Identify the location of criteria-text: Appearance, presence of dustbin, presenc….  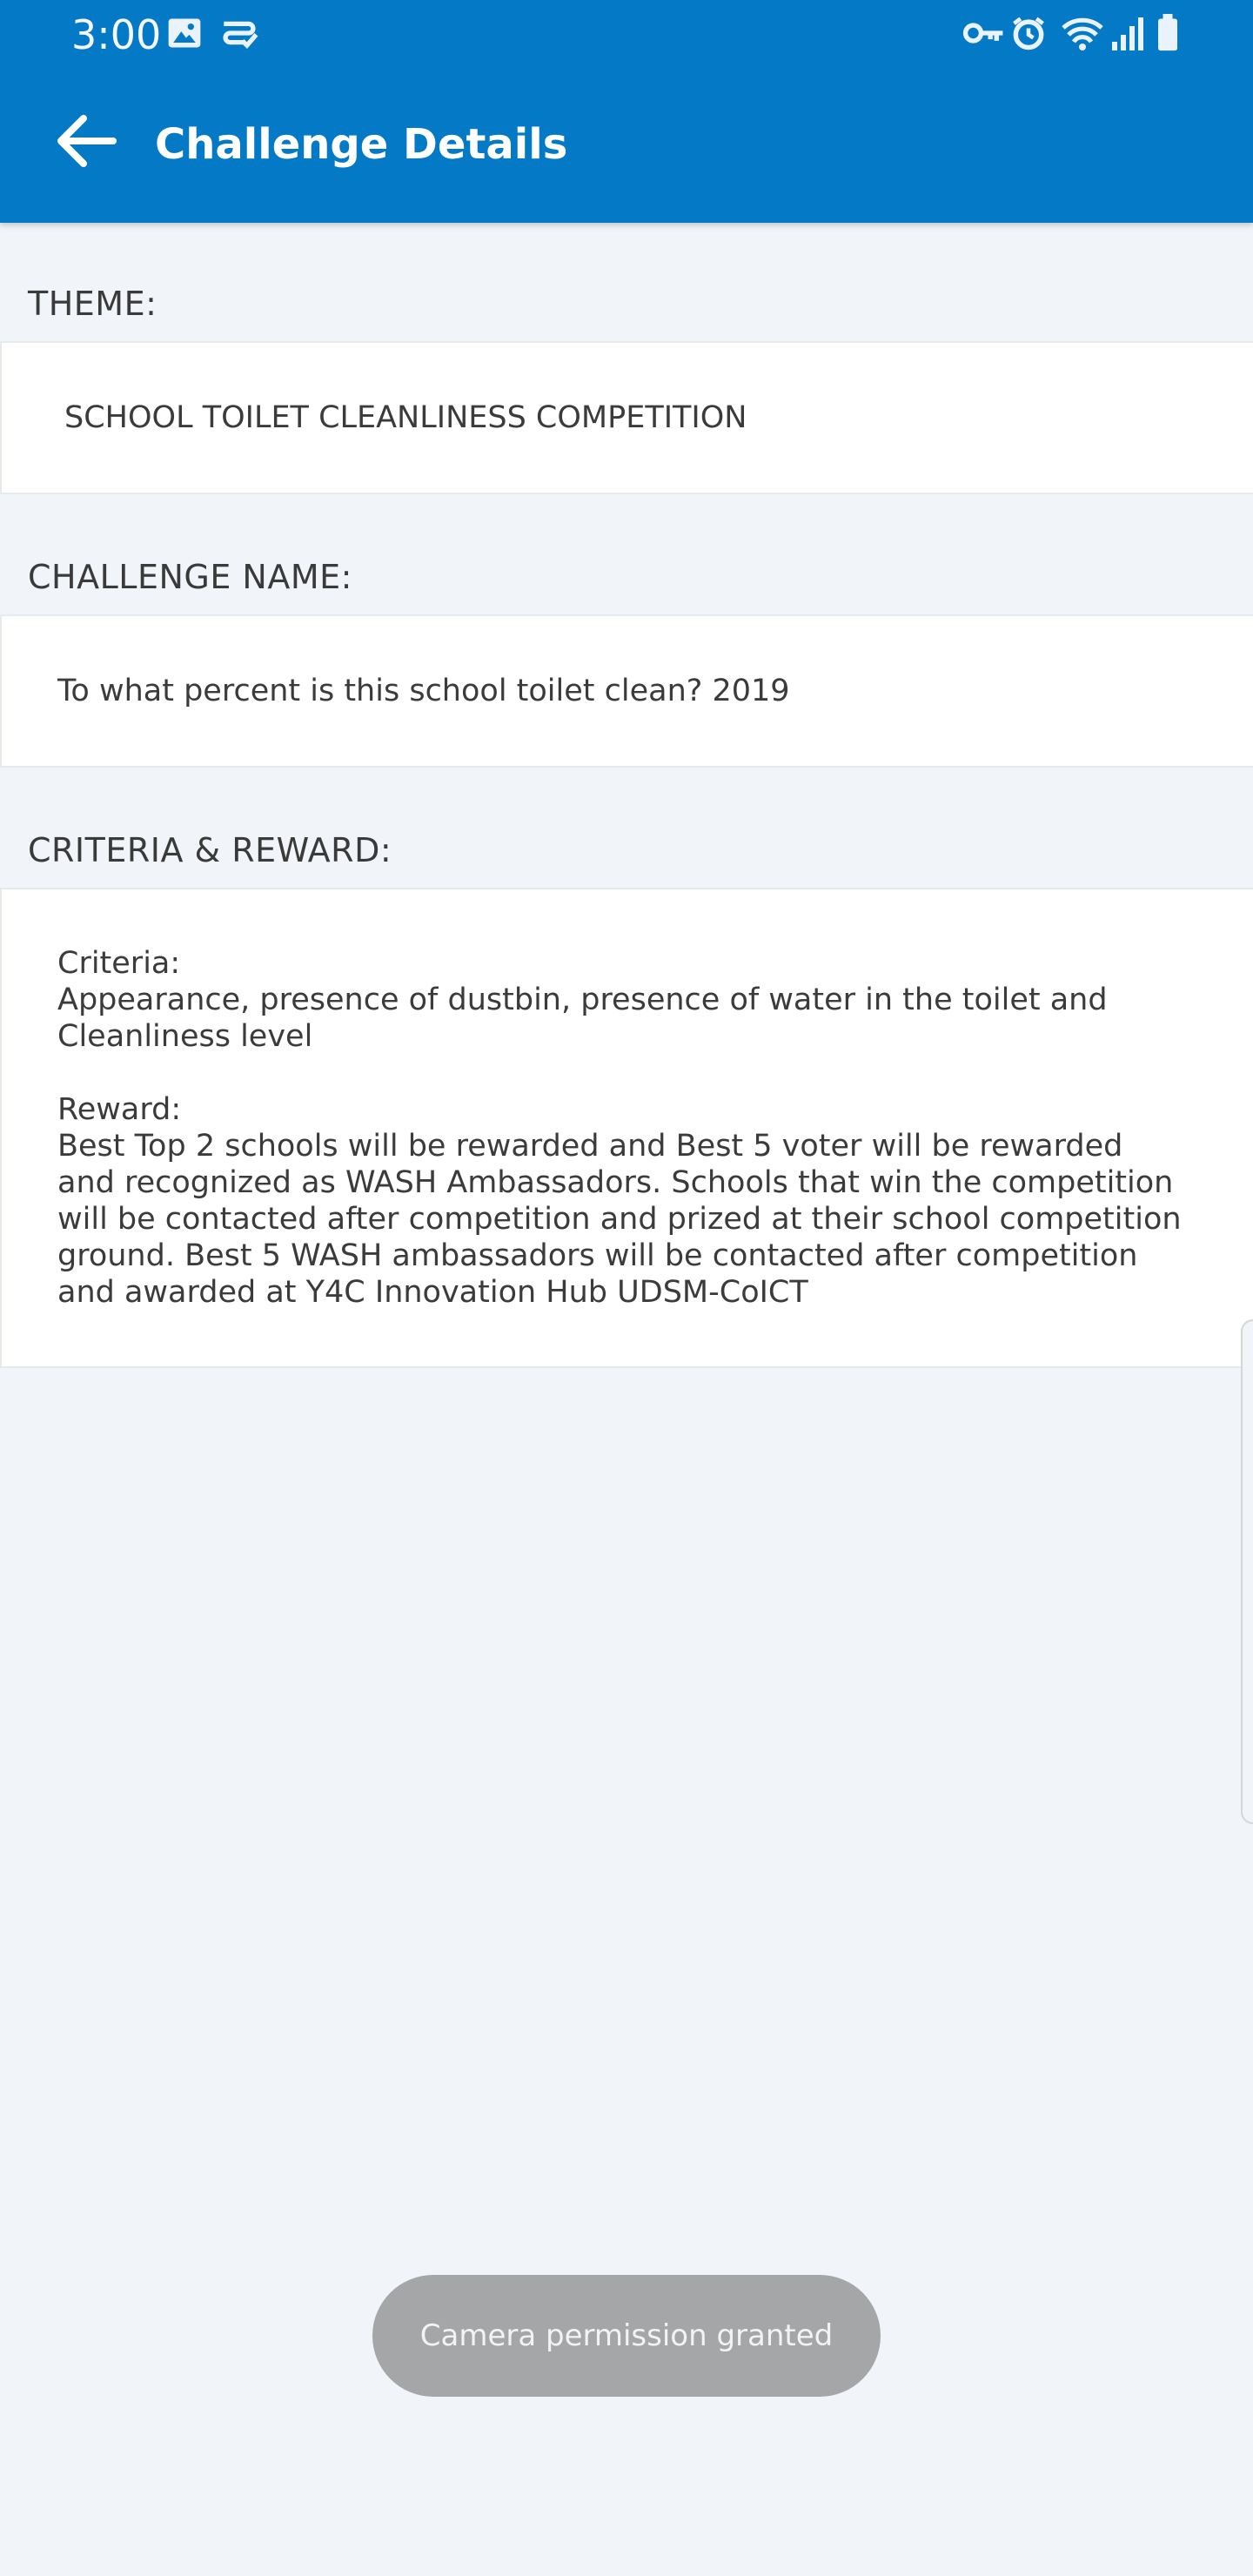
(582, 1018).